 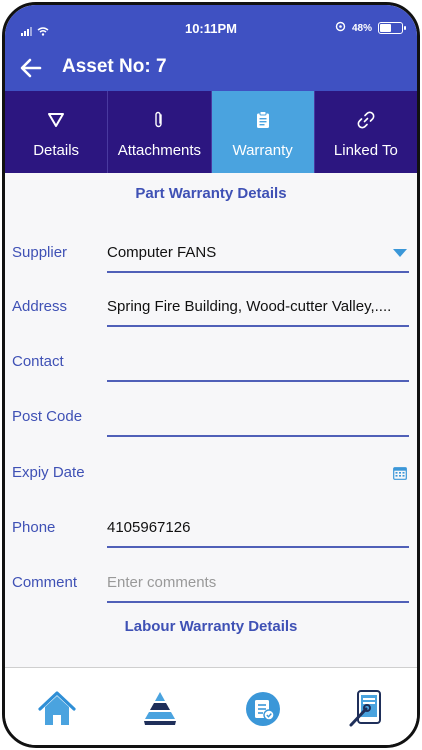 What do you see at coordinates (366, 120) in the screenshot?
I see `link-icon` at bounding box center [366, 120].